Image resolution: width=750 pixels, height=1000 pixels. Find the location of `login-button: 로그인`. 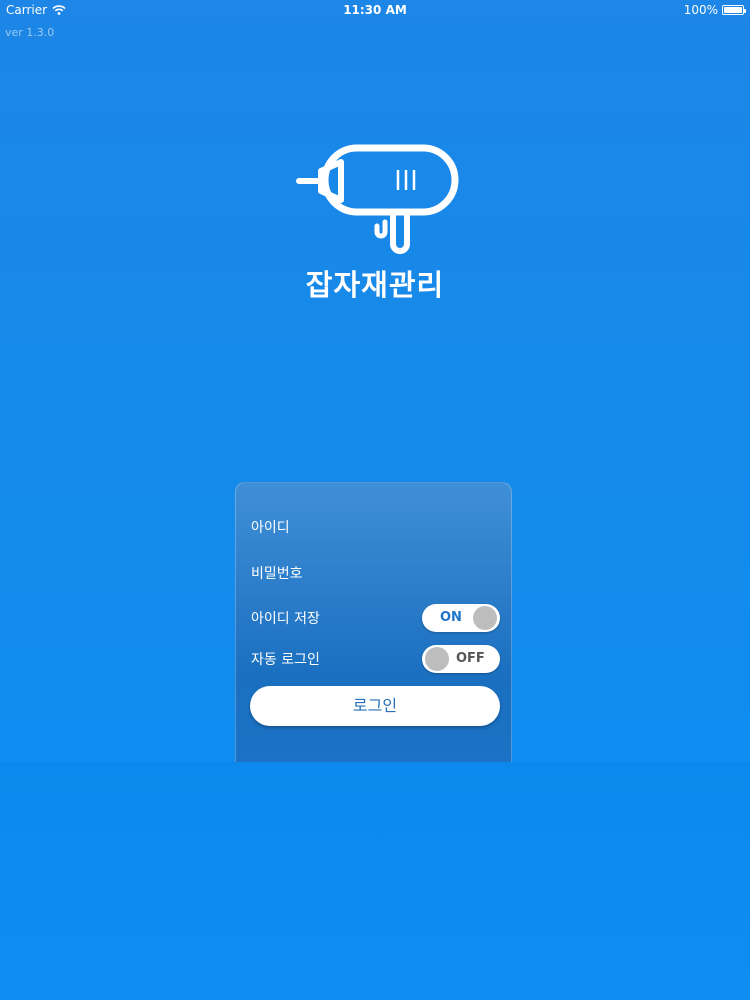

login-button: 로그인 is located at coordinates (375, 706).